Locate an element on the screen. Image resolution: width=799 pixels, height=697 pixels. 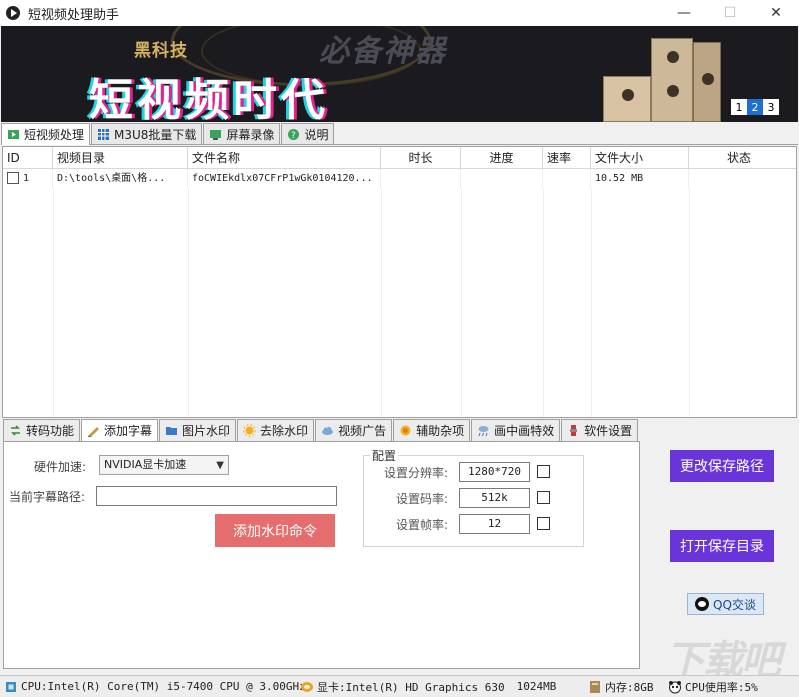
tab-label: 图片水印 is located at coordinates (206, 431).